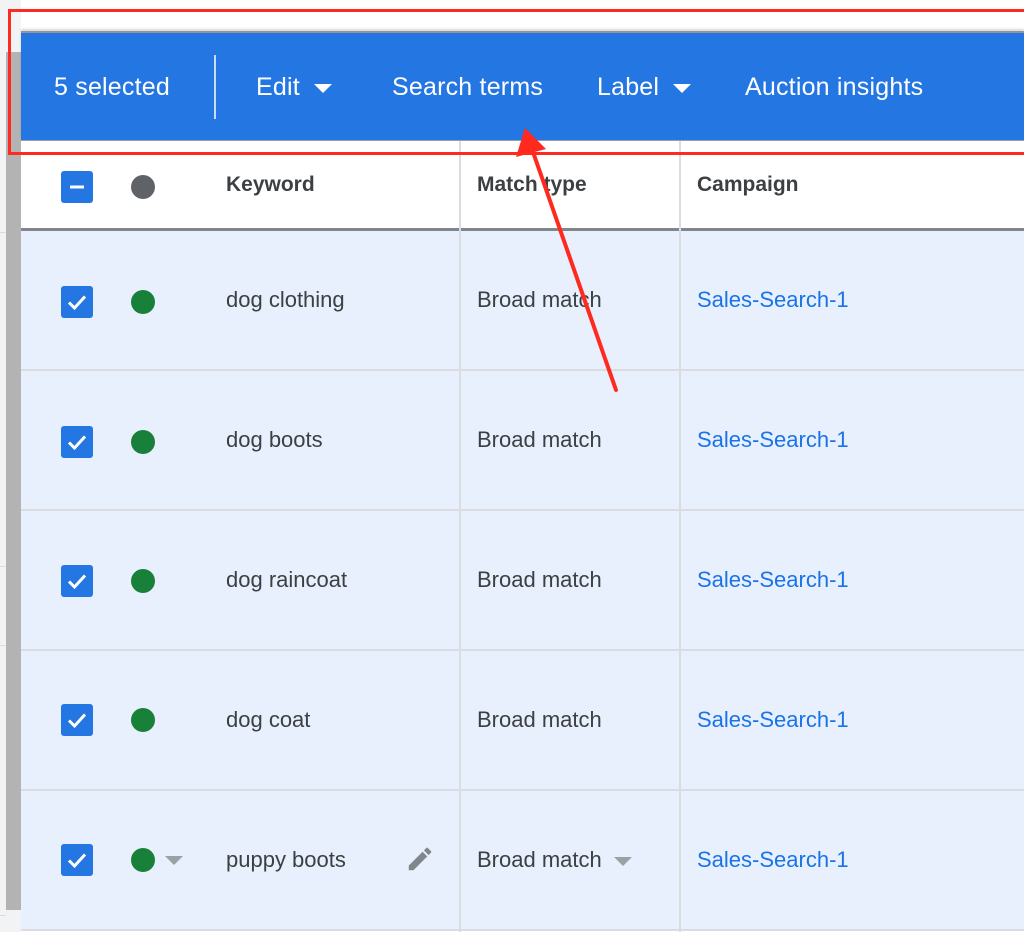  I want to click on table-row: dog boots Broad match Sales-Search-1, so click(522, 441).